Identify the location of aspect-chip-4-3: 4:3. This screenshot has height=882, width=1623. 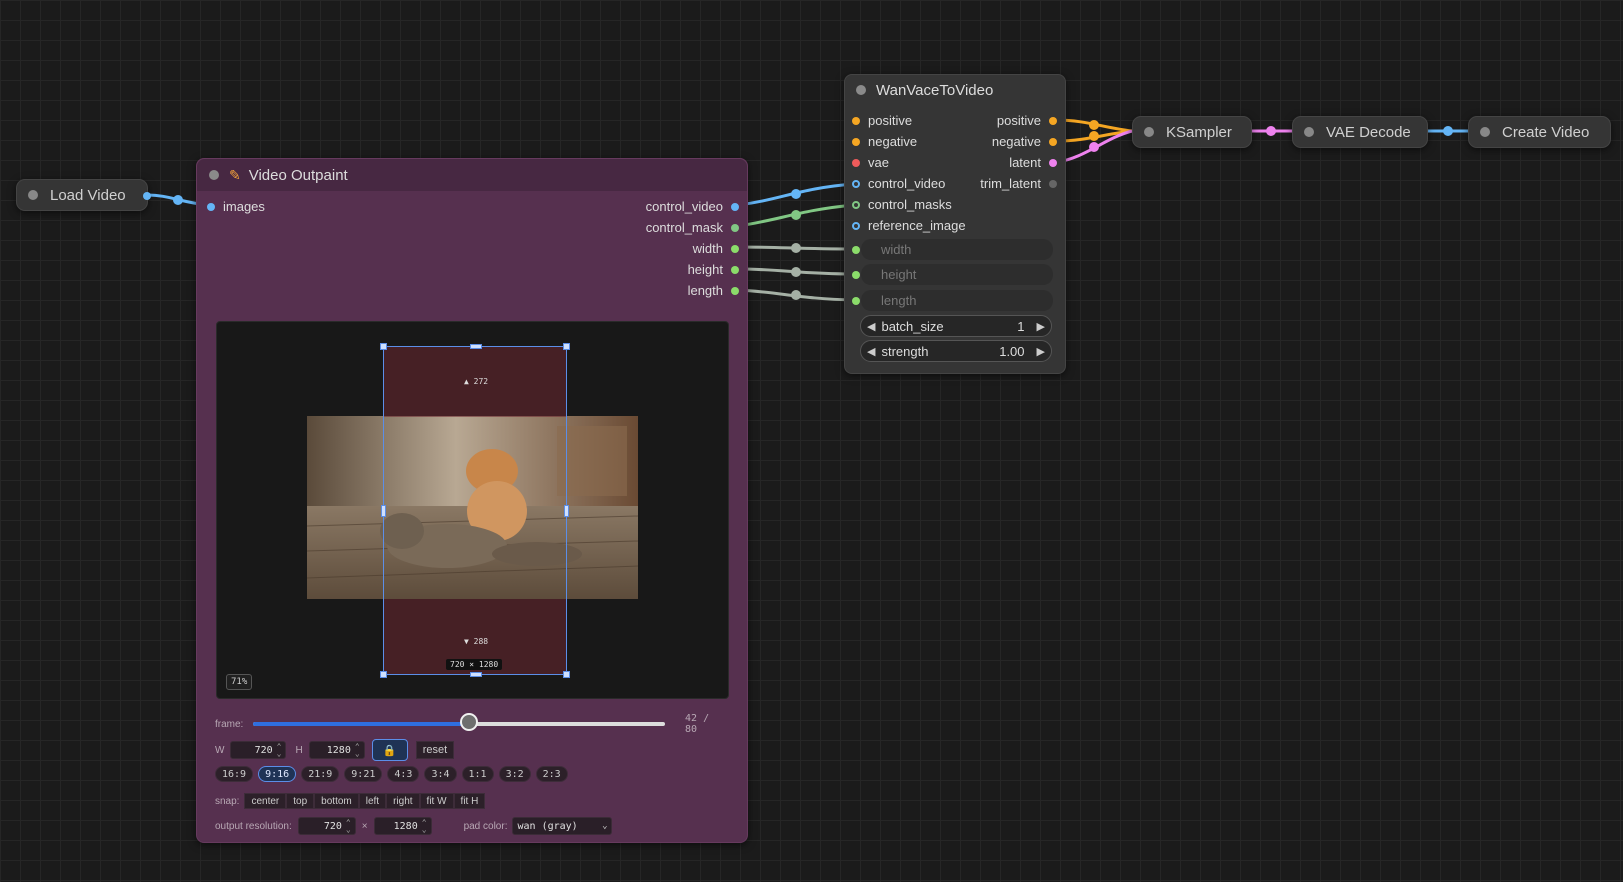
(403, 774).